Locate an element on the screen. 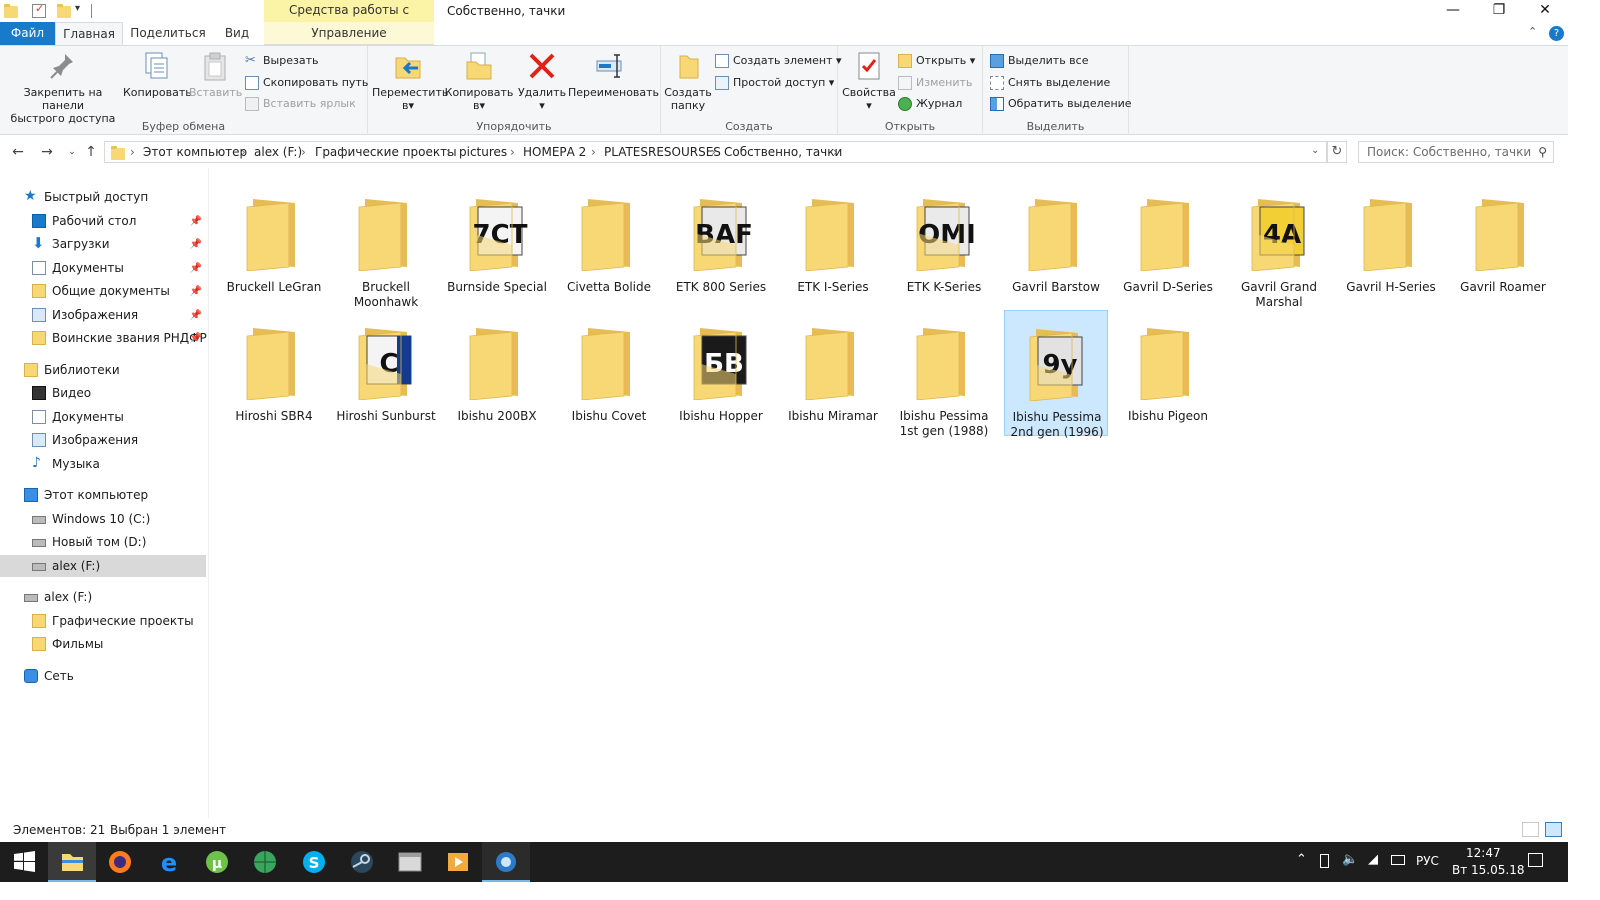  clock-time: 12:47 is located at coordinates (1483, 853).